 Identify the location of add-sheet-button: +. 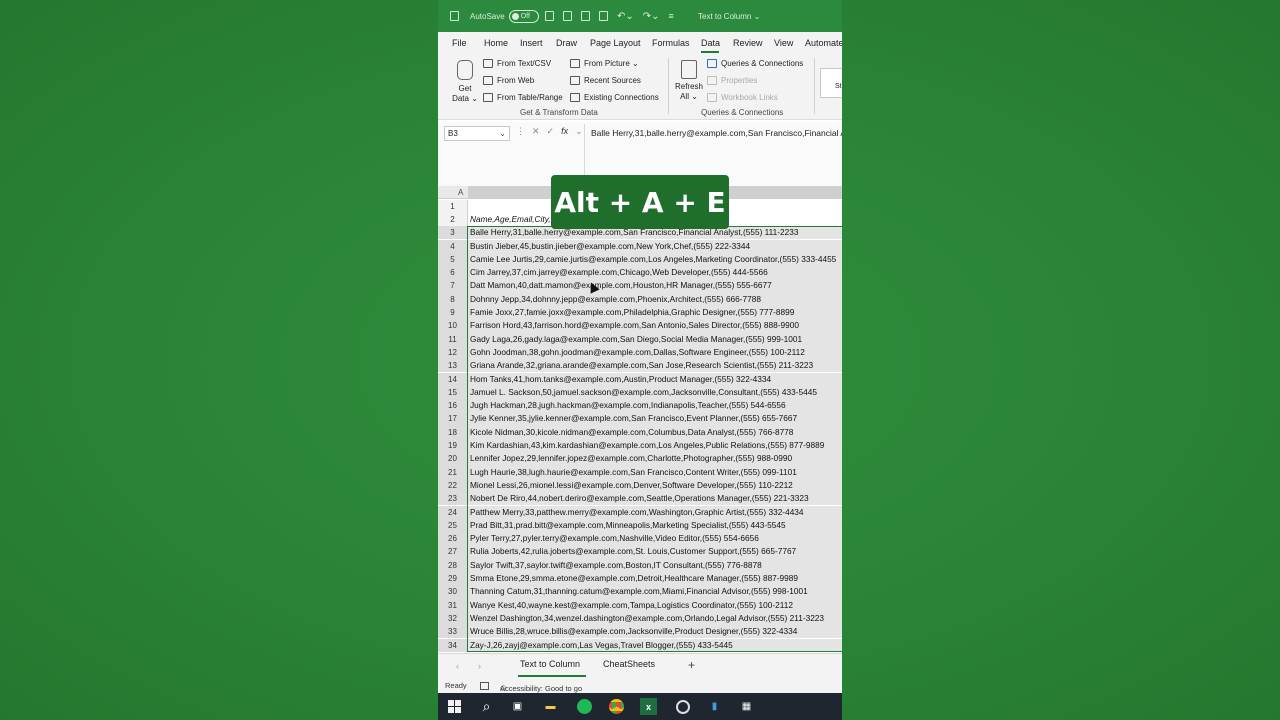
(691, 665).